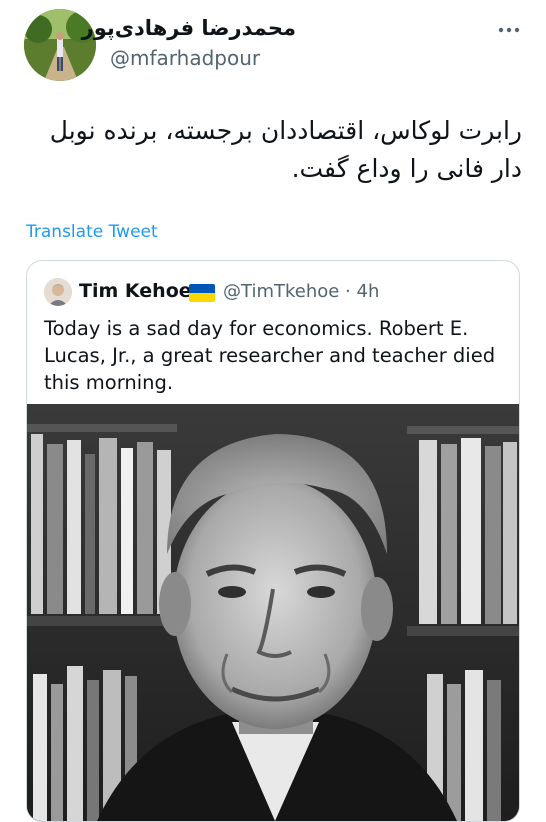  Describe the element at coordinates (202, 293) in the screenshot. I see `ukraine-flag-icon` at that location.